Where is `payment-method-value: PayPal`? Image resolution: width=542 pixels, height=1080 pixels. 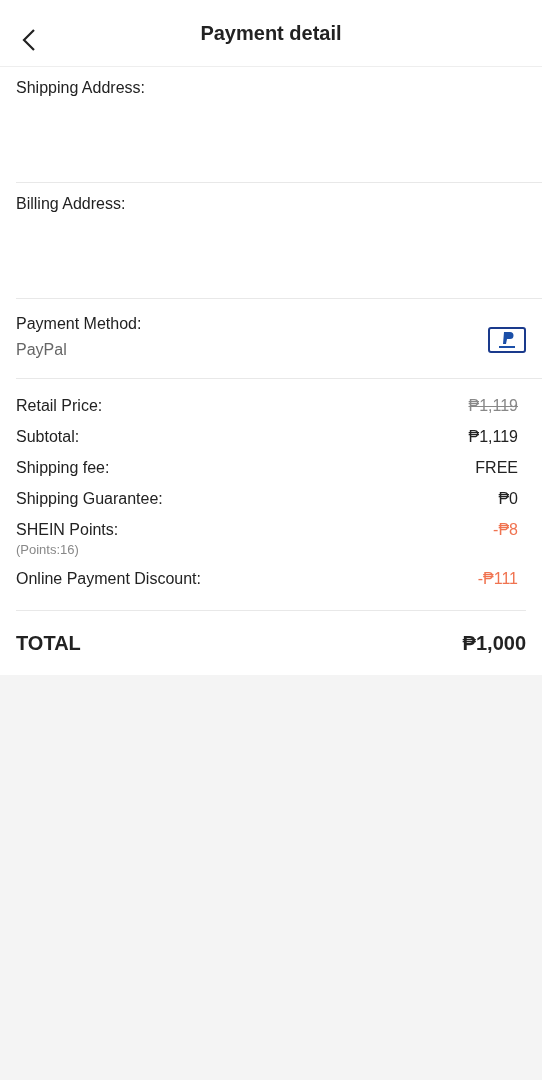 payment-method-value: PayPal is located at coordinates (42, 350).